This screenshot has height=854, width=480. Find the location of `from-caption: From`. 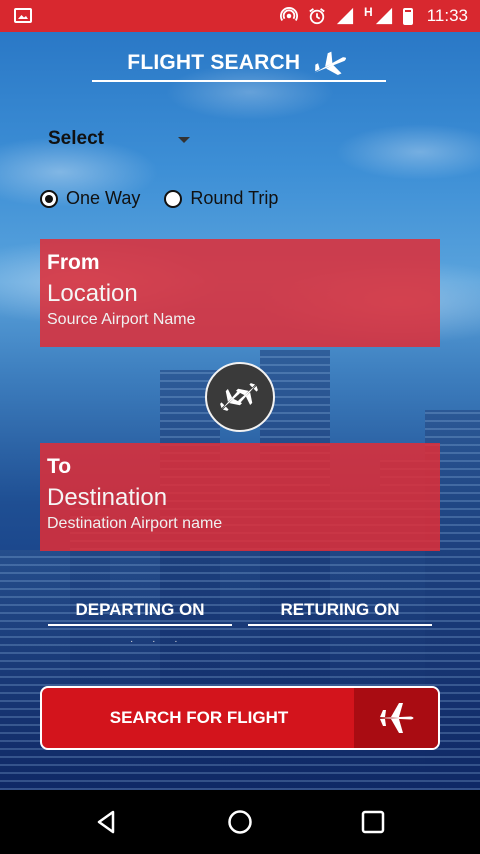

from-caption: From is located at coordinates (73, 262).